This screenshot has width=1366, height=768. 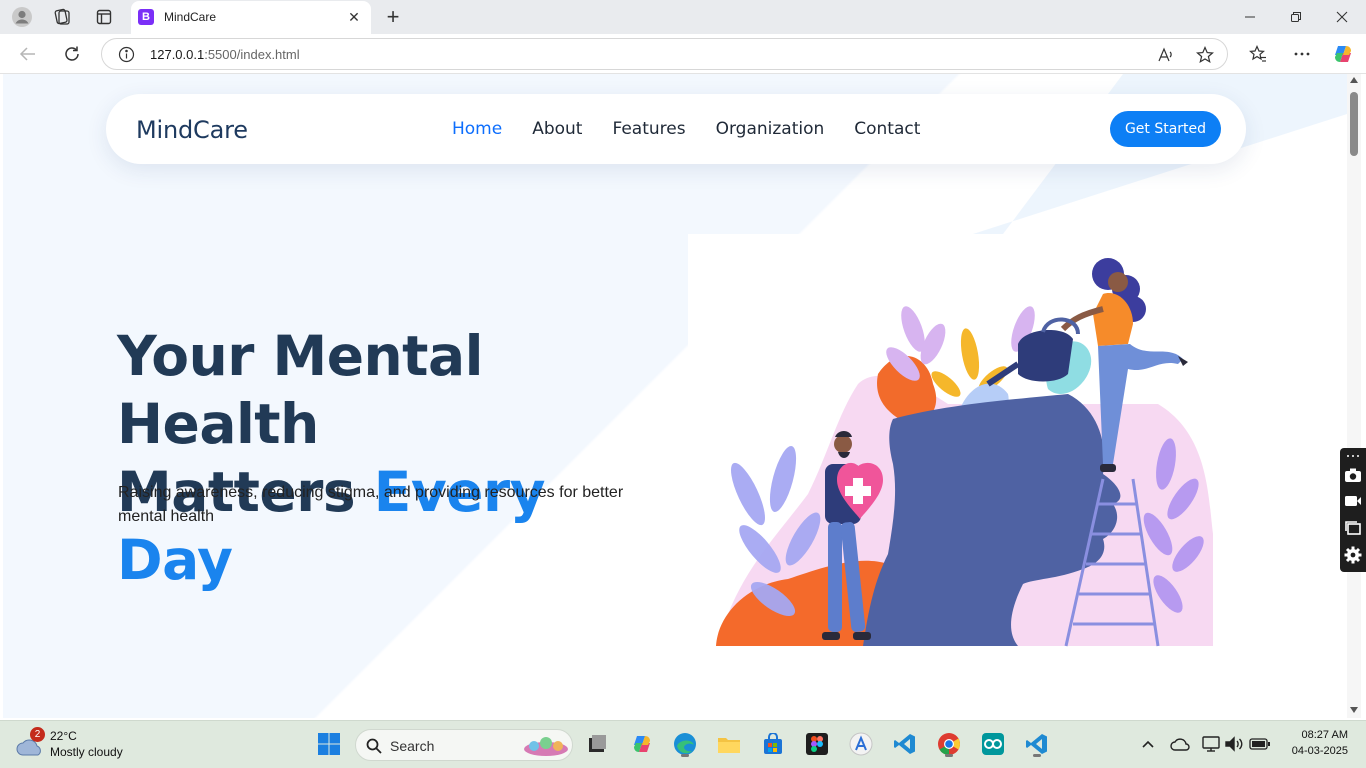 I want to click on copilot-icon, so click(x=1343, y=54).